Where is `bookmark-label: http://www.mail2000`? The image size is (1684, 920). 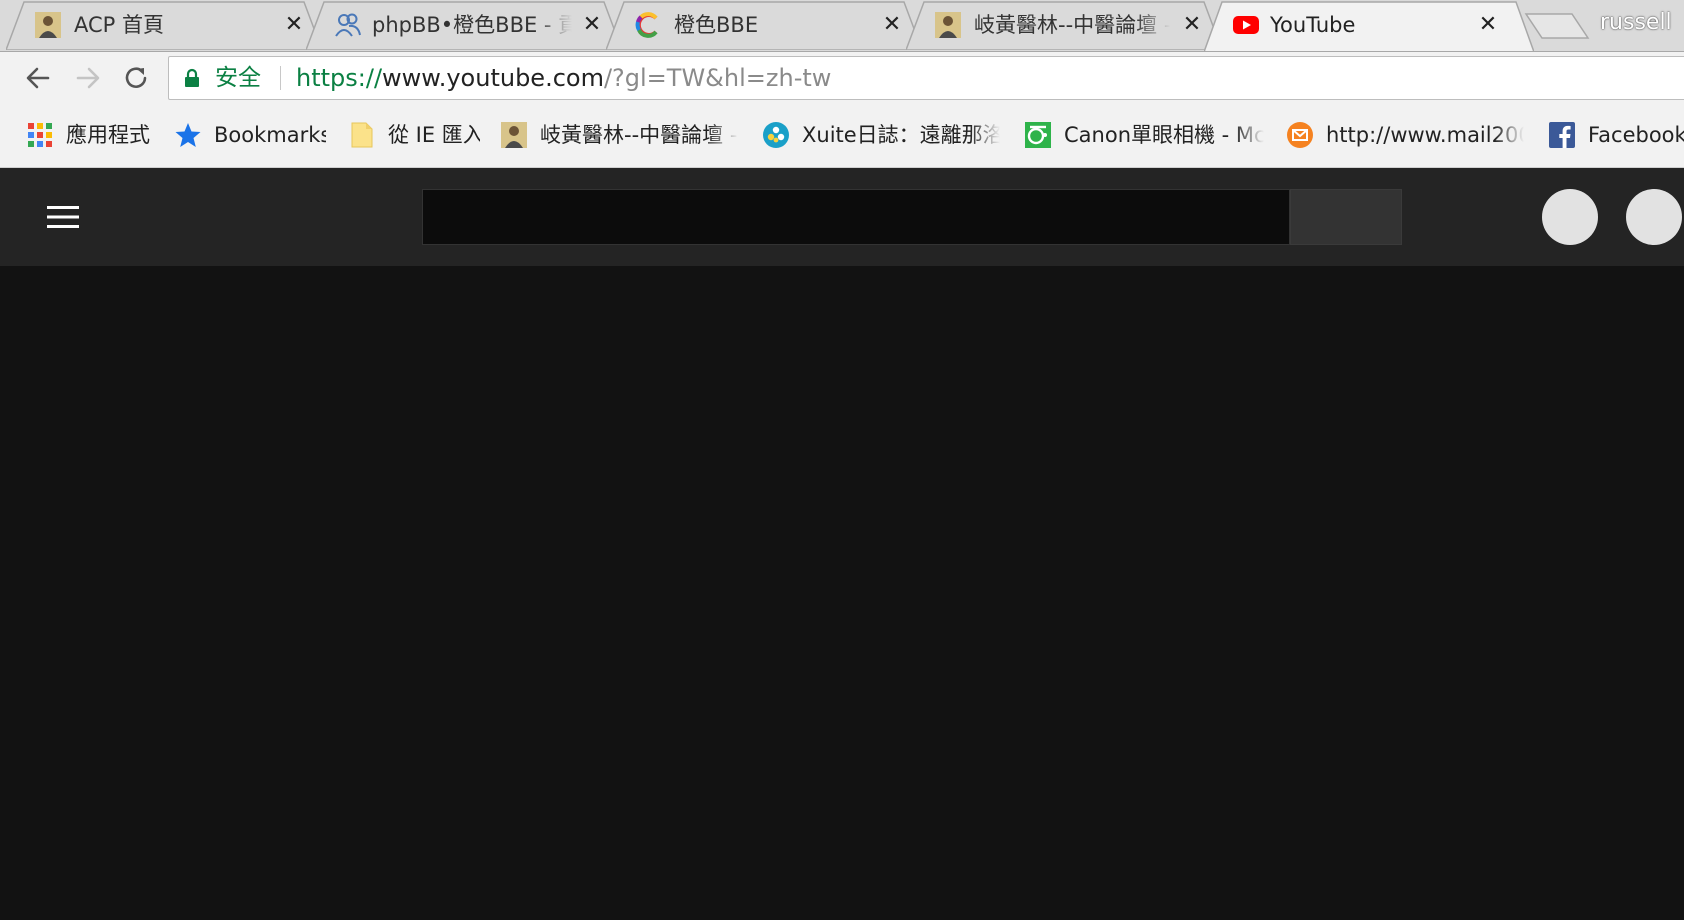
bookmark-label: http://www.mail2000 is located at coordinates (1425, 135).